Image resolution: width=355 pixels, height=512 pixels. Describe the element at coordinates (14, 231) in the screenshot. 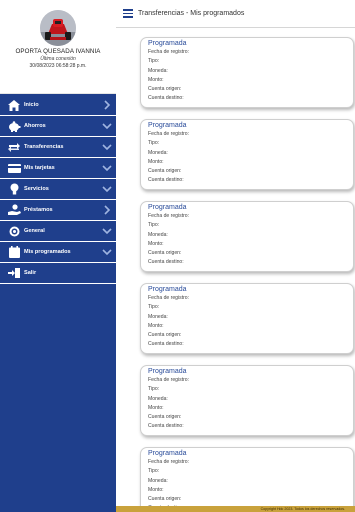

I see `target-icon` at that location.